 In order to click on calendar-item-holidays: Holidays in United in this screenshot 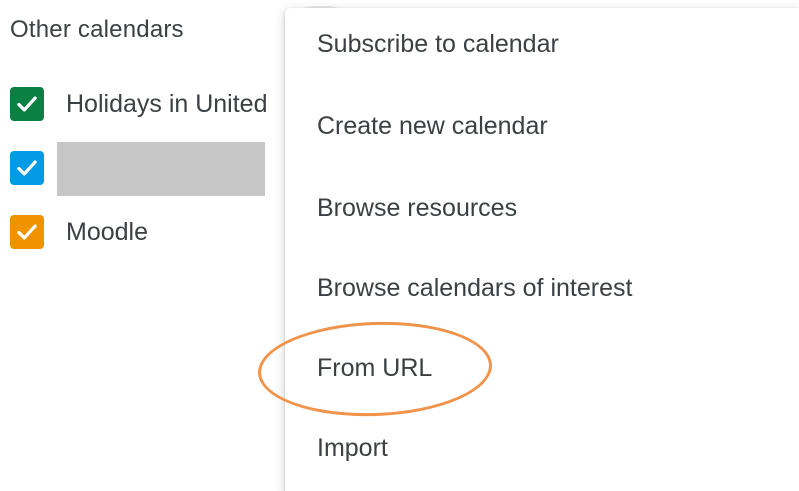, I will do `click(139, 104)`.